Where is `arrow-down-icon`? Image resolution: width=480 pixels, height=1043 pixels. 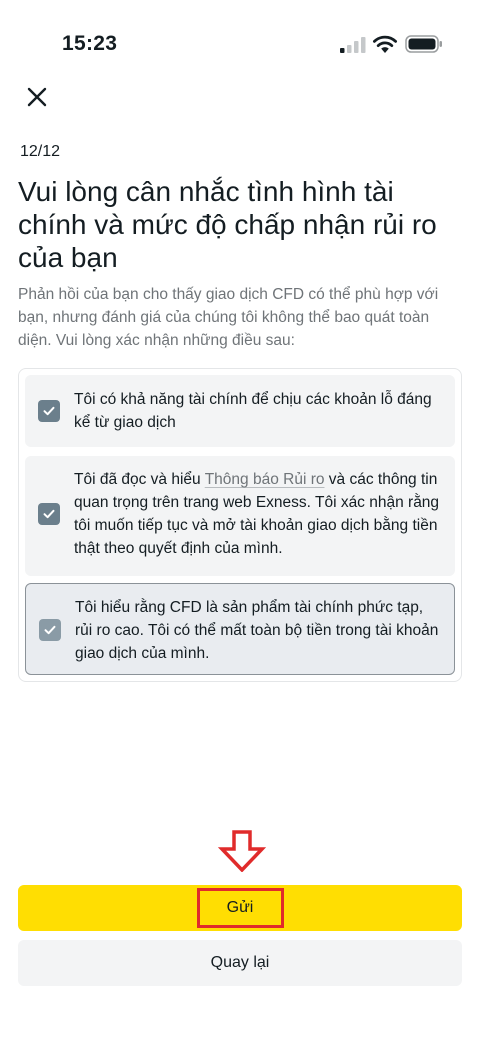
arrow-down-icon is located at coordinates (242, 851).